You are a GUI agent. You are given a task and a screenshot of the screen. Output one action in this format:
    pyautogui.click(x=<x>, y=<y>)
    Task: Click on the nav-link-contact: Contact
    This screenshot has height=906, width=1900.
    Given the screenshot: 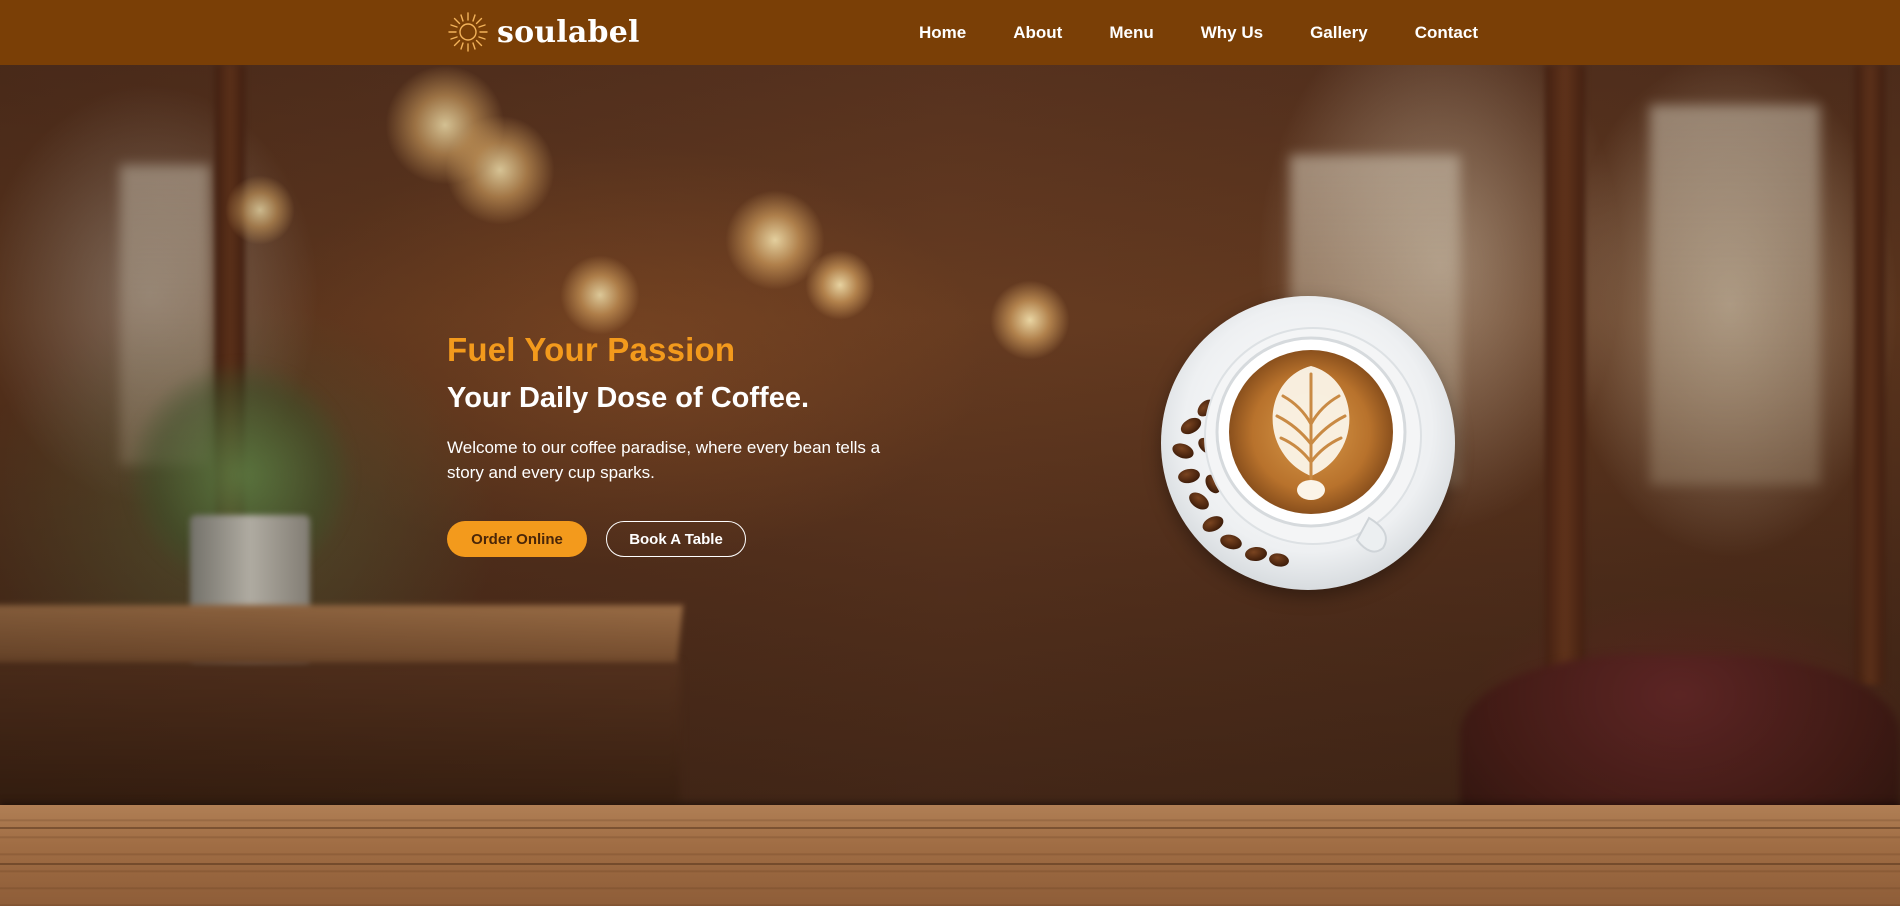 What is the action you would take?
    pyautogui.click(x=1446, y=32)
    